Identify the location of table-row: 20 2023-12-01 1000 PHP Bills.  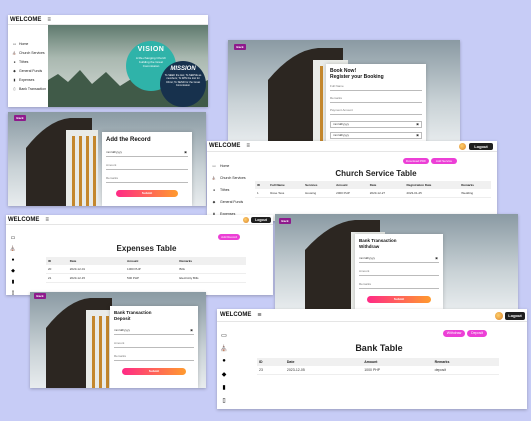
(146, 269).